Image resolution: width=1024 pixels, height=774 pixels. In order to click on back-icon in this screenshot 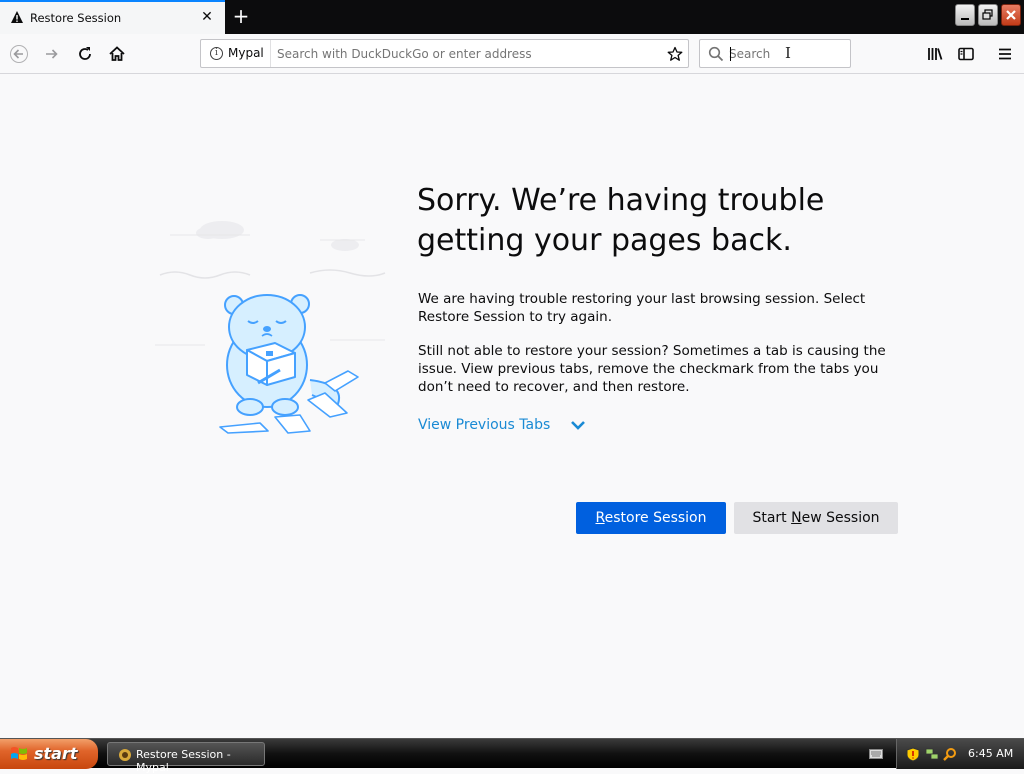, I will do `click(19, 54)`.